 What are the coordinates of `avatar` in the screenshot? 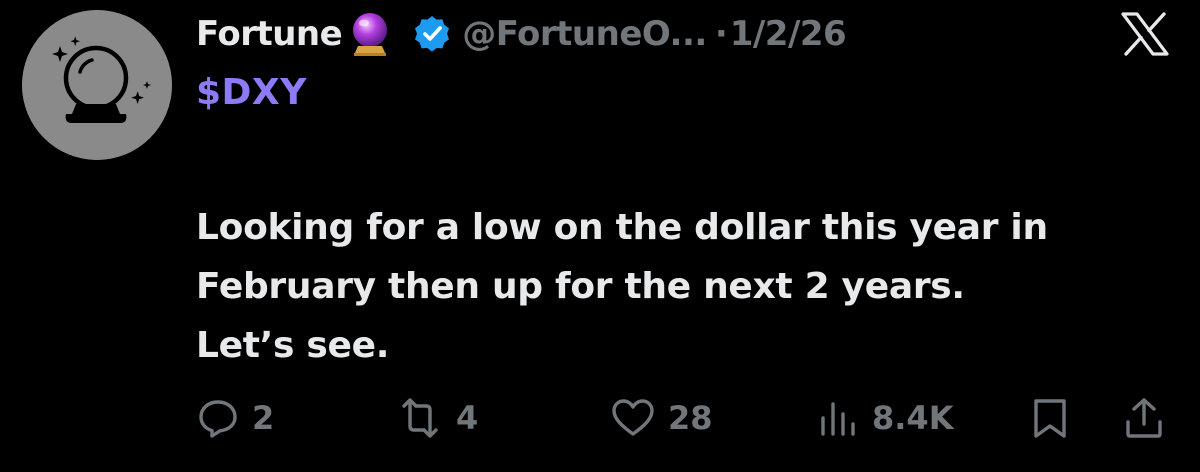 It's located at (97, 85).